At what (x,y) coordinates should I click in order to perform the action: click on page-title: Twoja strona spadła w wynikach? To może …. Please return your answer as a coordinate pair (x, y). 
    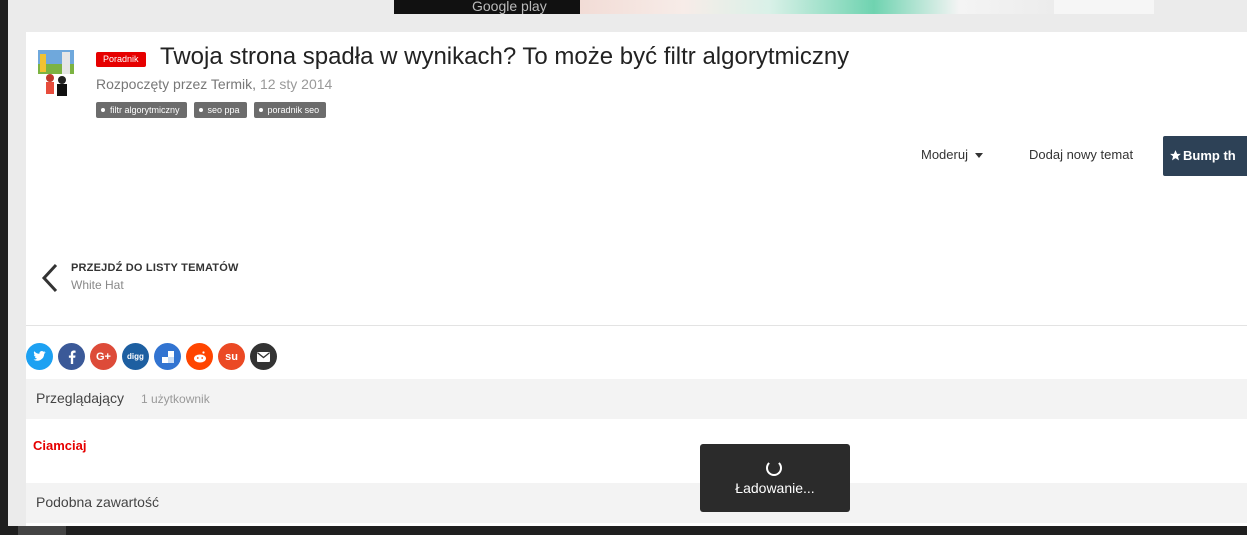
    Looking at the image, I should click on (505, 56).